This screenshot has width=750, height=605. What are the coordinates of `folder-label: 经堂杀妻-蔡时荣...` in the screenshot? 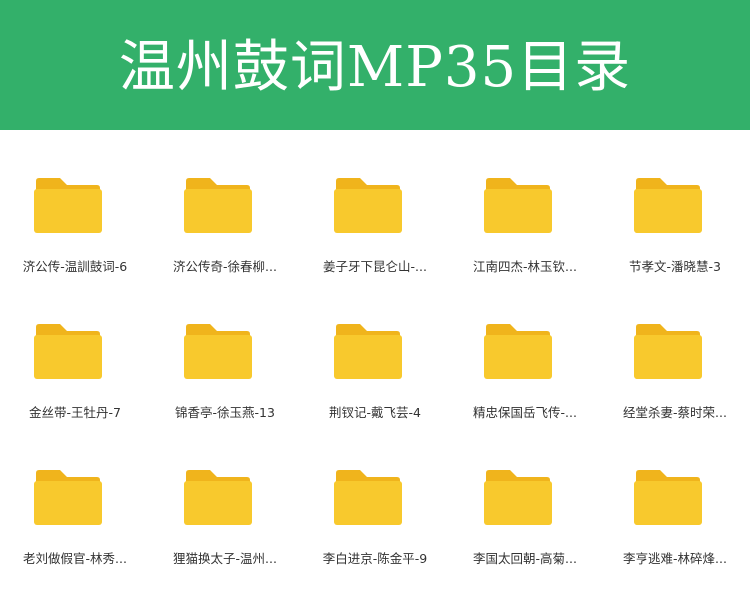 It's located at (675, 412).